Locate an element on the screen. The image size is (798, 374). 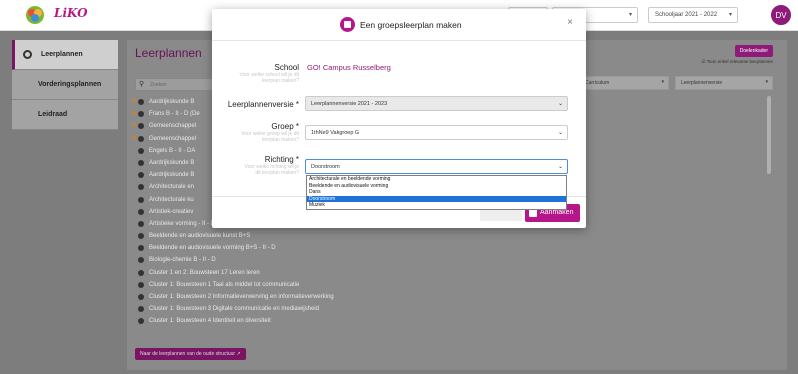
relevant-plans-label: Toon enkel relevante leerplannen is located at coordinates (739, 61).